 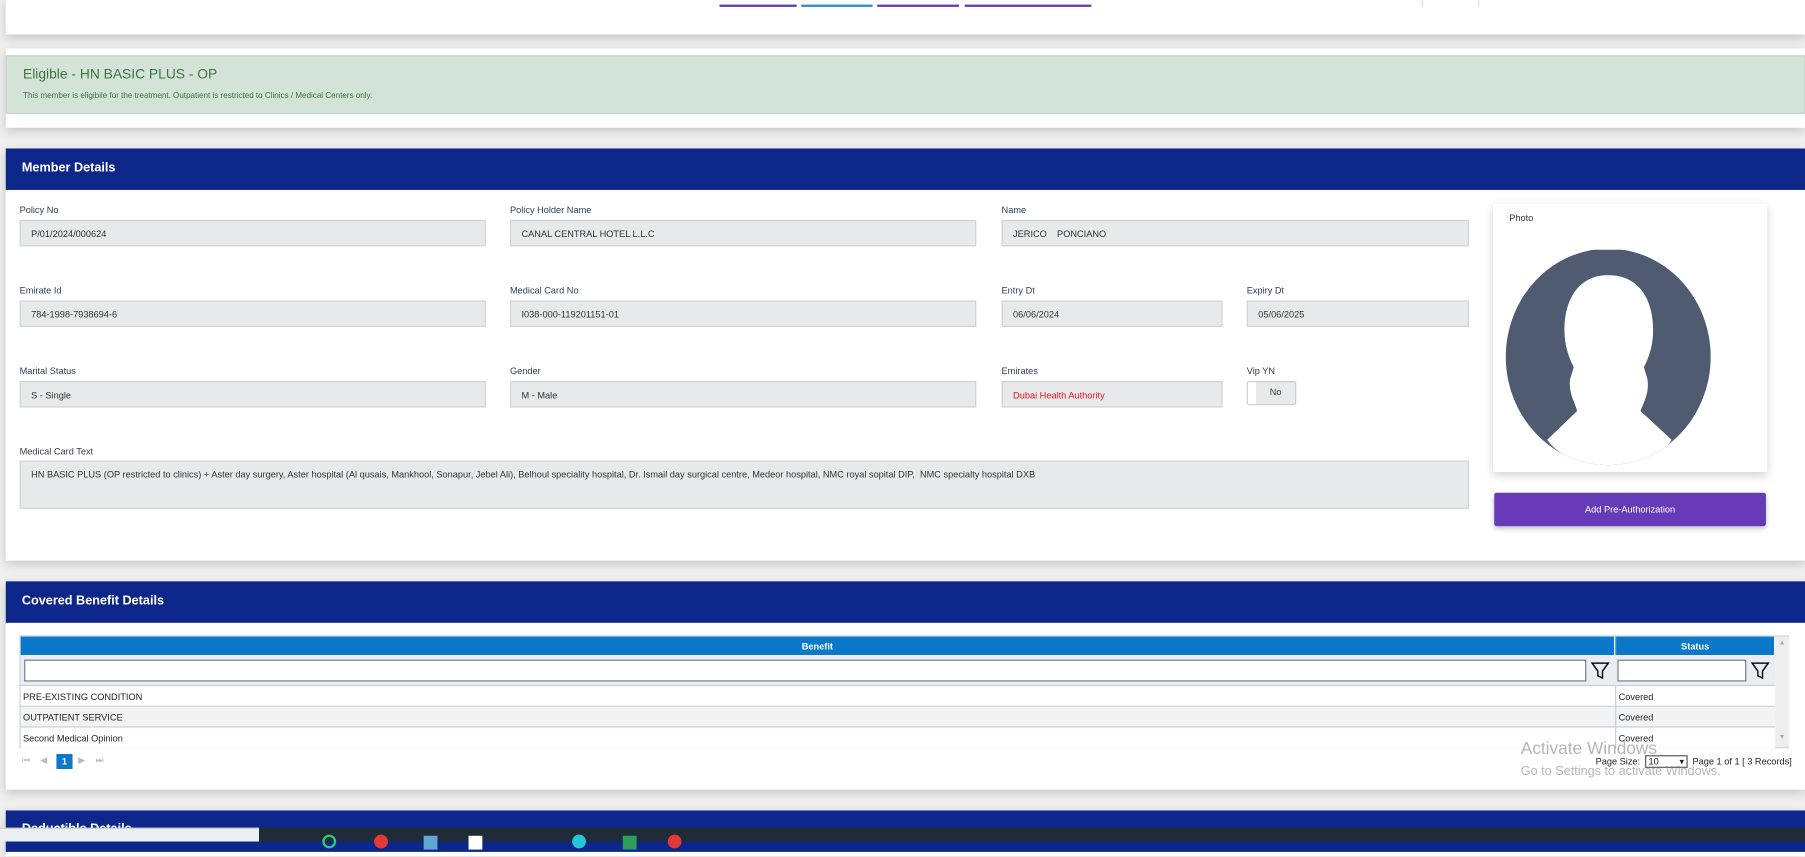 I want to click on table-row: PRE-EXISTING CONDITION Covered, so click(x=898, y=696).